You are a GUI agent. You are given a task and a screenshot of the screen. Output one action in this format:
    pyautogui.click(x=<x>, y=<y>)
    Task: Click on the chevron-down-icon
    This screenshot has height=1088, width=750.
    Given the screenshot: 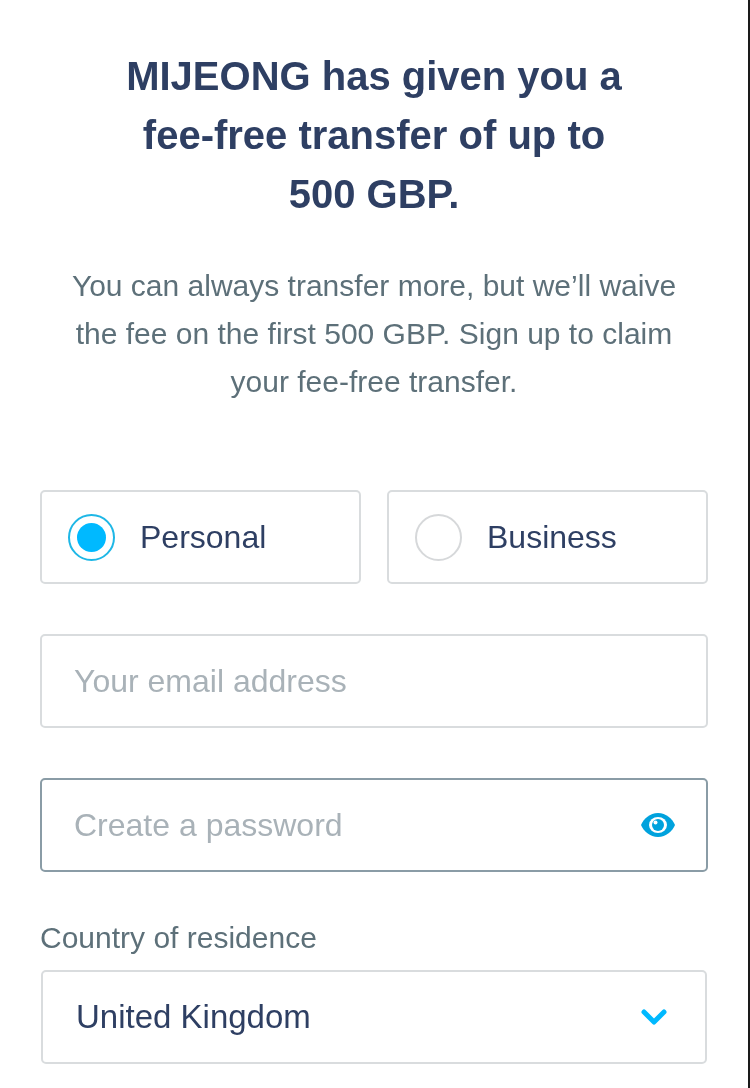 What is the action you would take?
    pyautogui.click(x=654, y=1017)
    